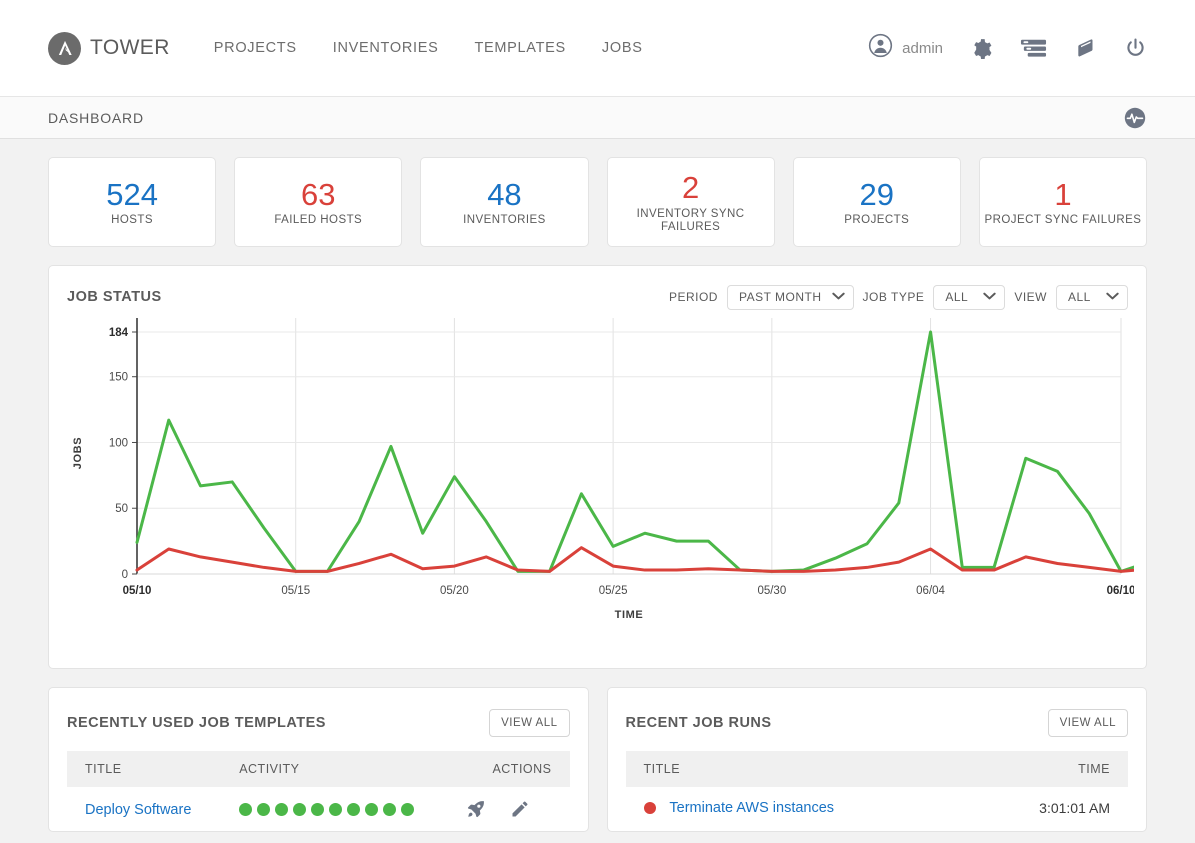 This screenshot has width=1195, height=843. What do you see at coordinates (118, 443) in the screenshot?
I see `chart-y-tick-label: 100` at bounding box center [118, 443].